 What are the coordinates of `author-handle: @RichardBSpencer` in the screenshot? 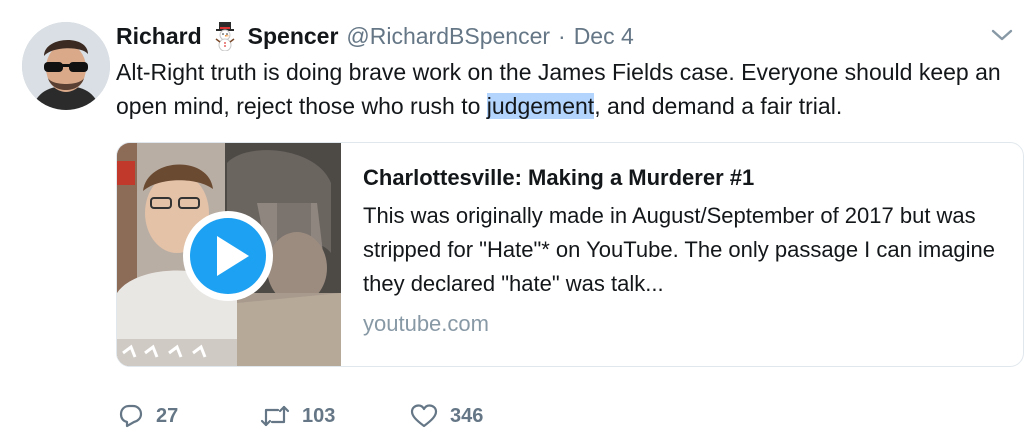 It's located at (448, 36).